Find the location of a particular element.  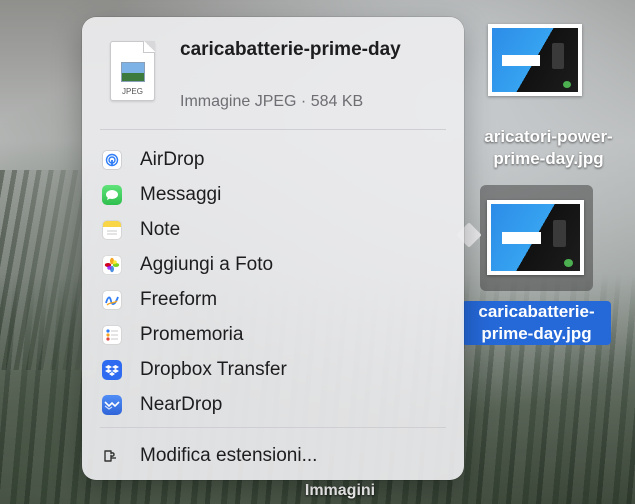

freeform-icon is located at coordinates (112, 299).